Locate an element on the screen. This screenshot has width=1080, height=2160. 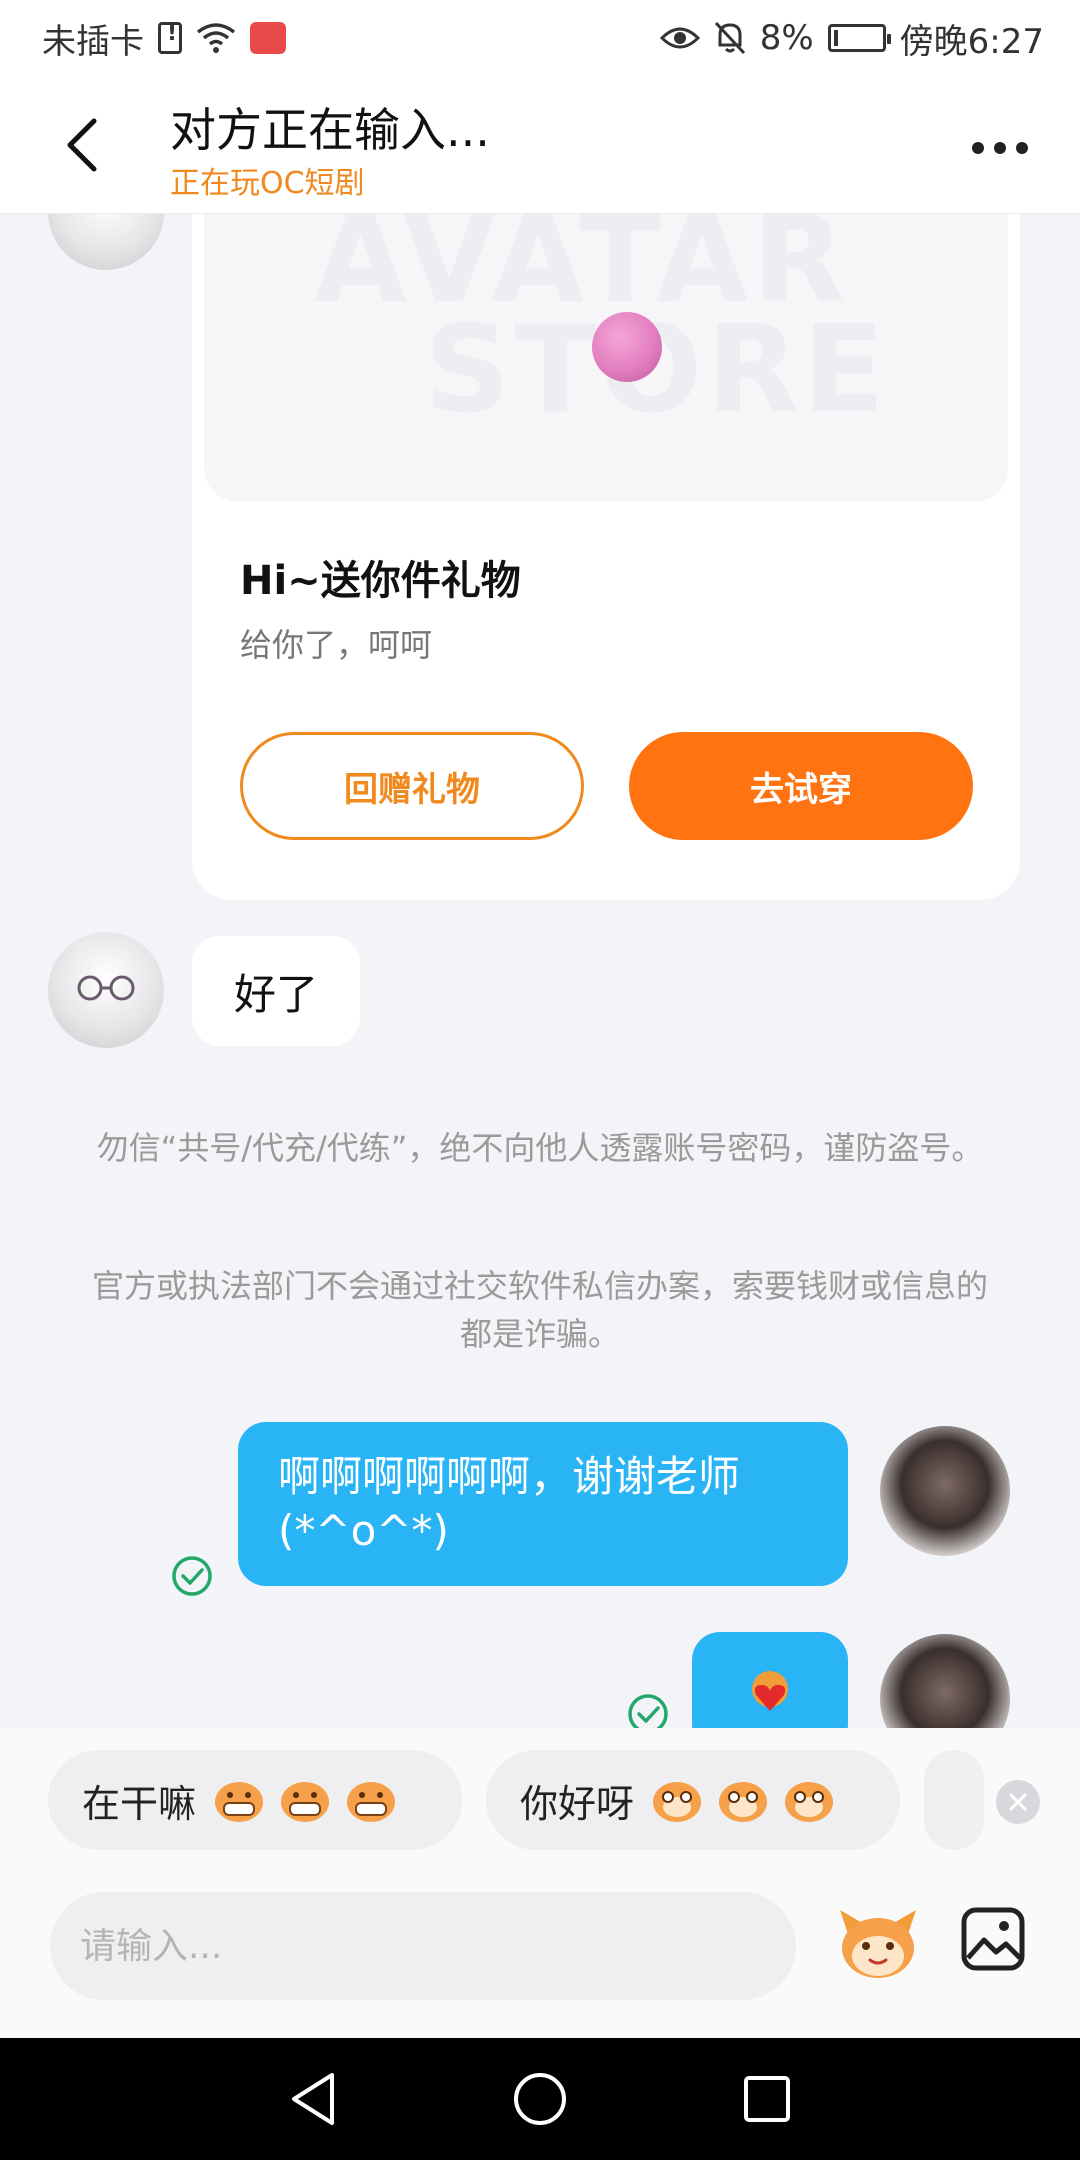
circle-home-icon is located at coordinates (539, 2099).